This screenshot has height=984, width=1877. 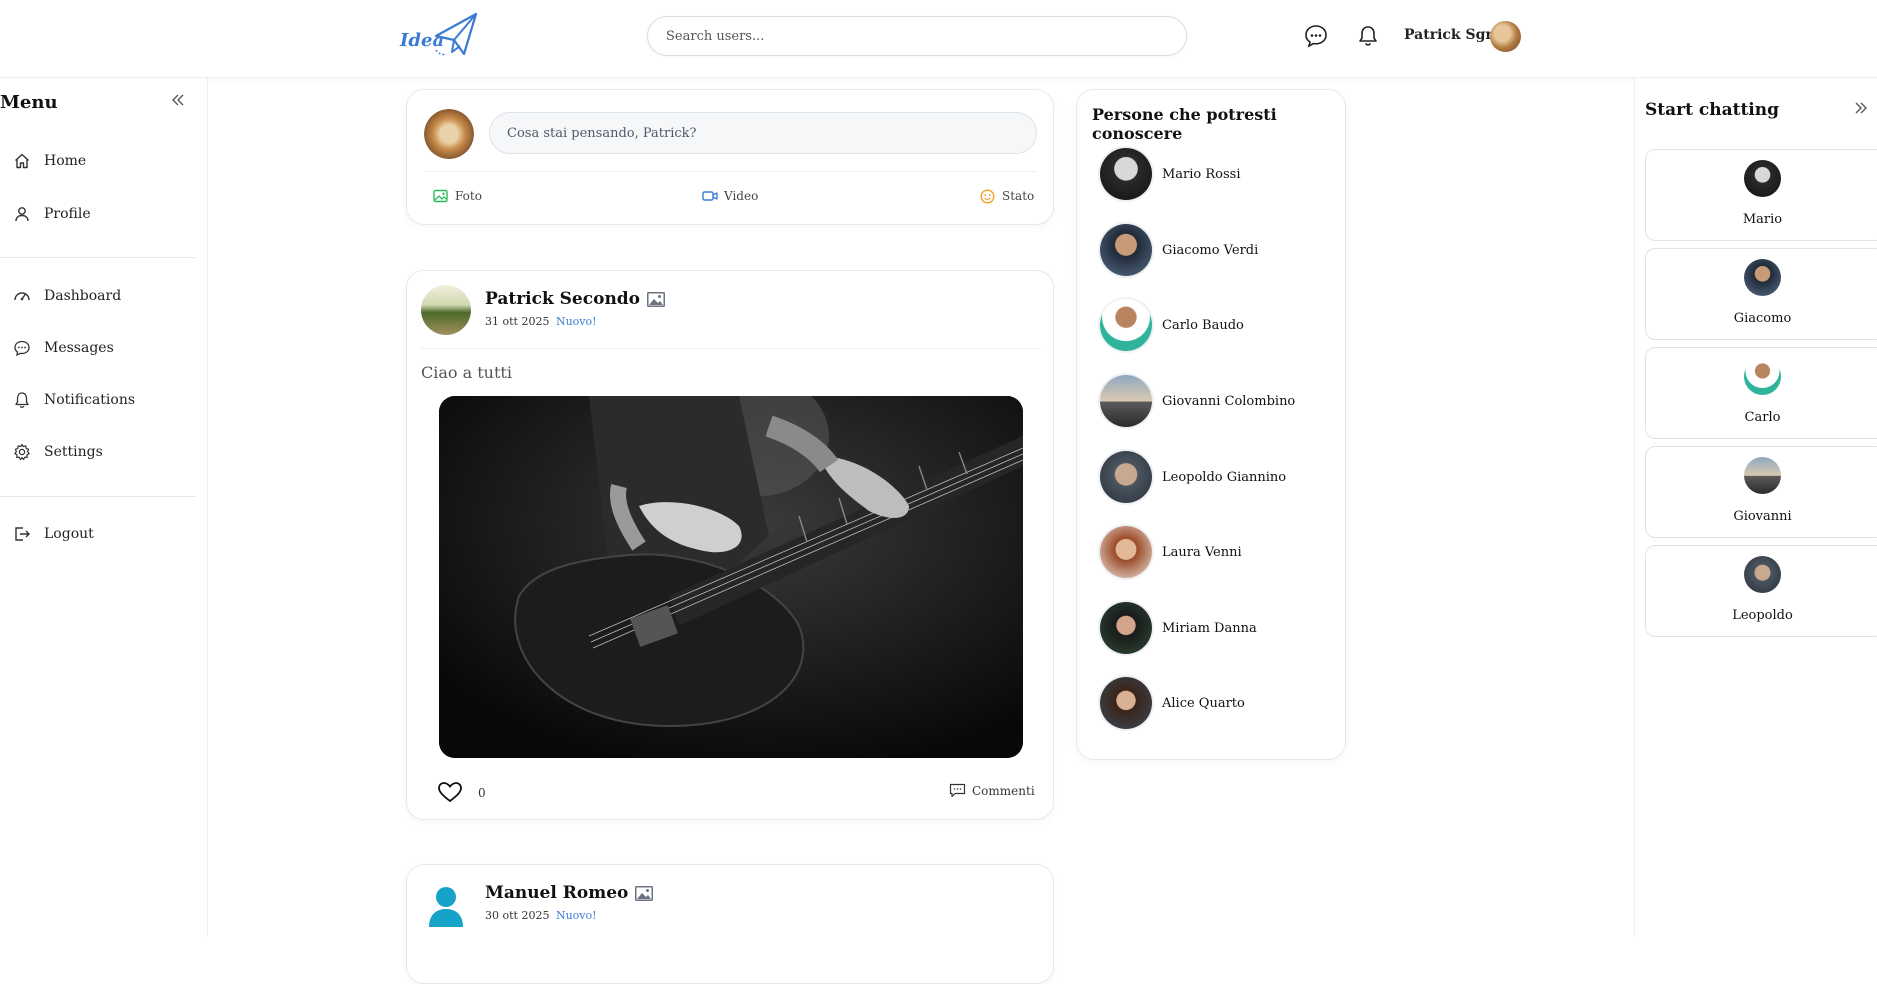 I want to click on chat-contact: Giacomo, so click(x=1761, y=294).